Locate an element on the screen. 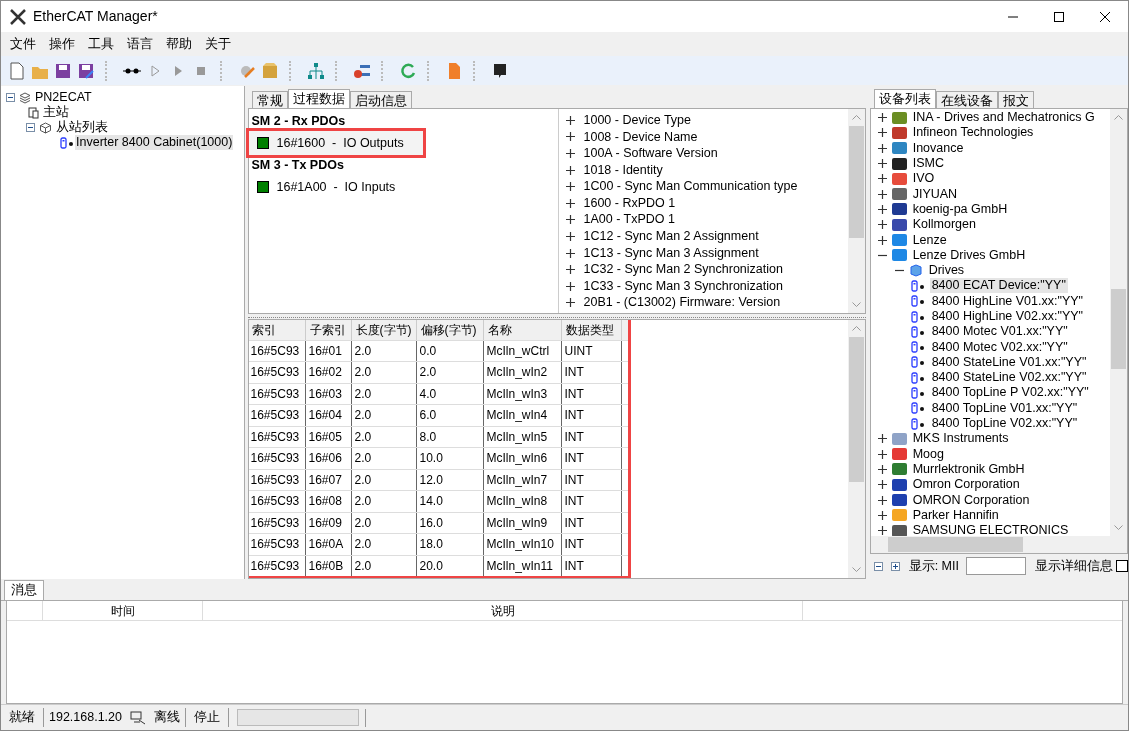  library-item: 8400 TopLine V01.xx:"YY" is located at coordinates (1004, 408).